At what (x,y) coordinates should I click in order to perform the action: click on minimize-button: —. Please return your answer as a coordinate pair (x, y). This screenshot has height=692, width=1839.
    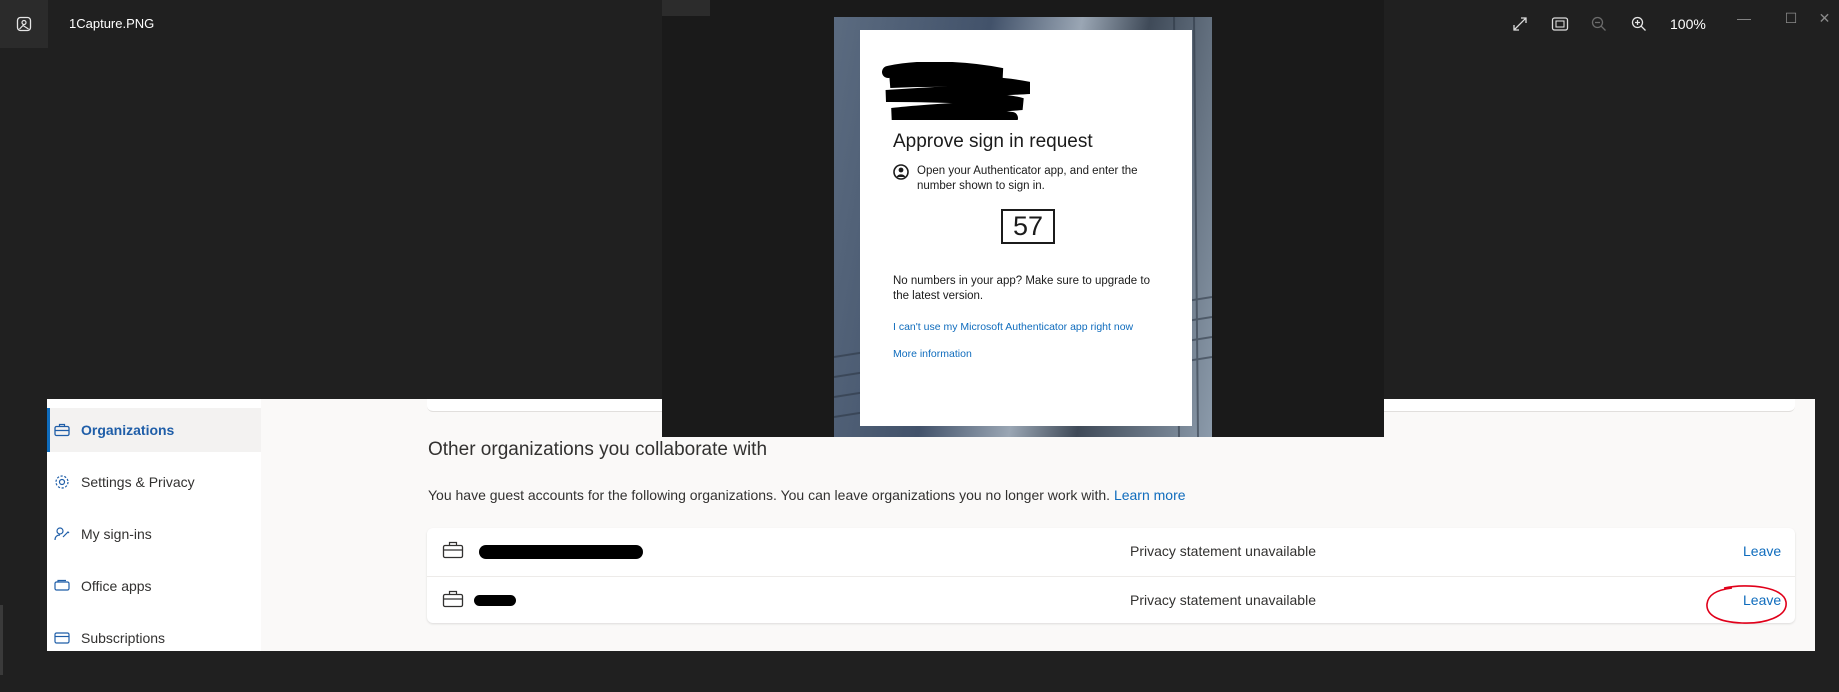
    Looking at the image, I should click on (1744, 18).